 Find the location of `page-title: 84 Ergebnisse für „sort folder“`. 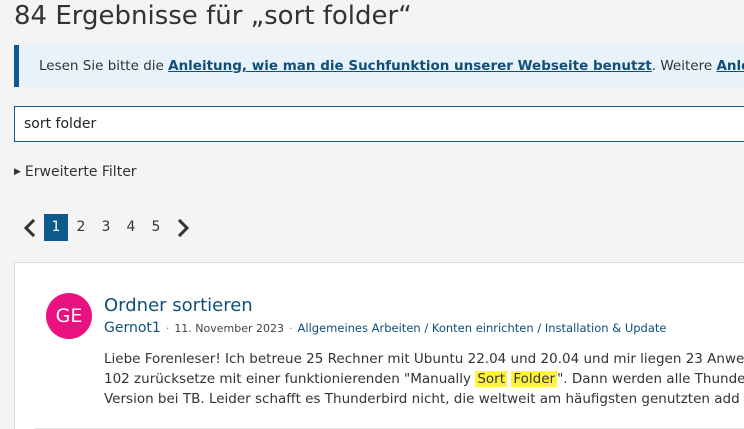

page-title: 84 Ergebnisse für „sort folder“ is located at coordinates (213, 16).